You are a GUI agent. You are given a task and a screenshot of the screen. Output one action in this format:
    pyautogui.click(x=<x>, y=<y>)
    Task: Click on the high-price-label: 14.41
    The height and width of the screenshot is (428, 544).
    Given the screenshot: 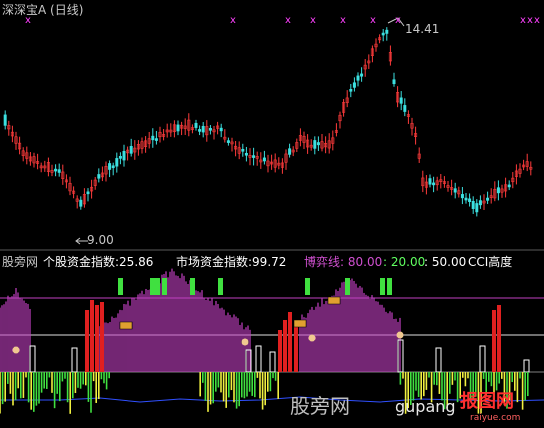 What is the action you would take?
    pyautogui.click(x=422, y=29)
    